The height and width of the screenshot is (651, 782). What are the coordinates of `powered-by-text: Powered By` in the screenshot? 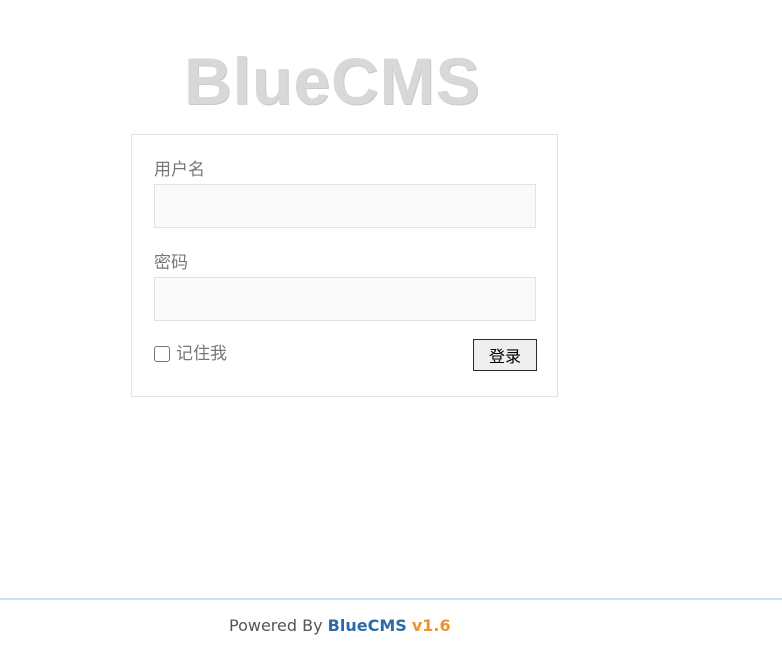 It's located at (276, 625).